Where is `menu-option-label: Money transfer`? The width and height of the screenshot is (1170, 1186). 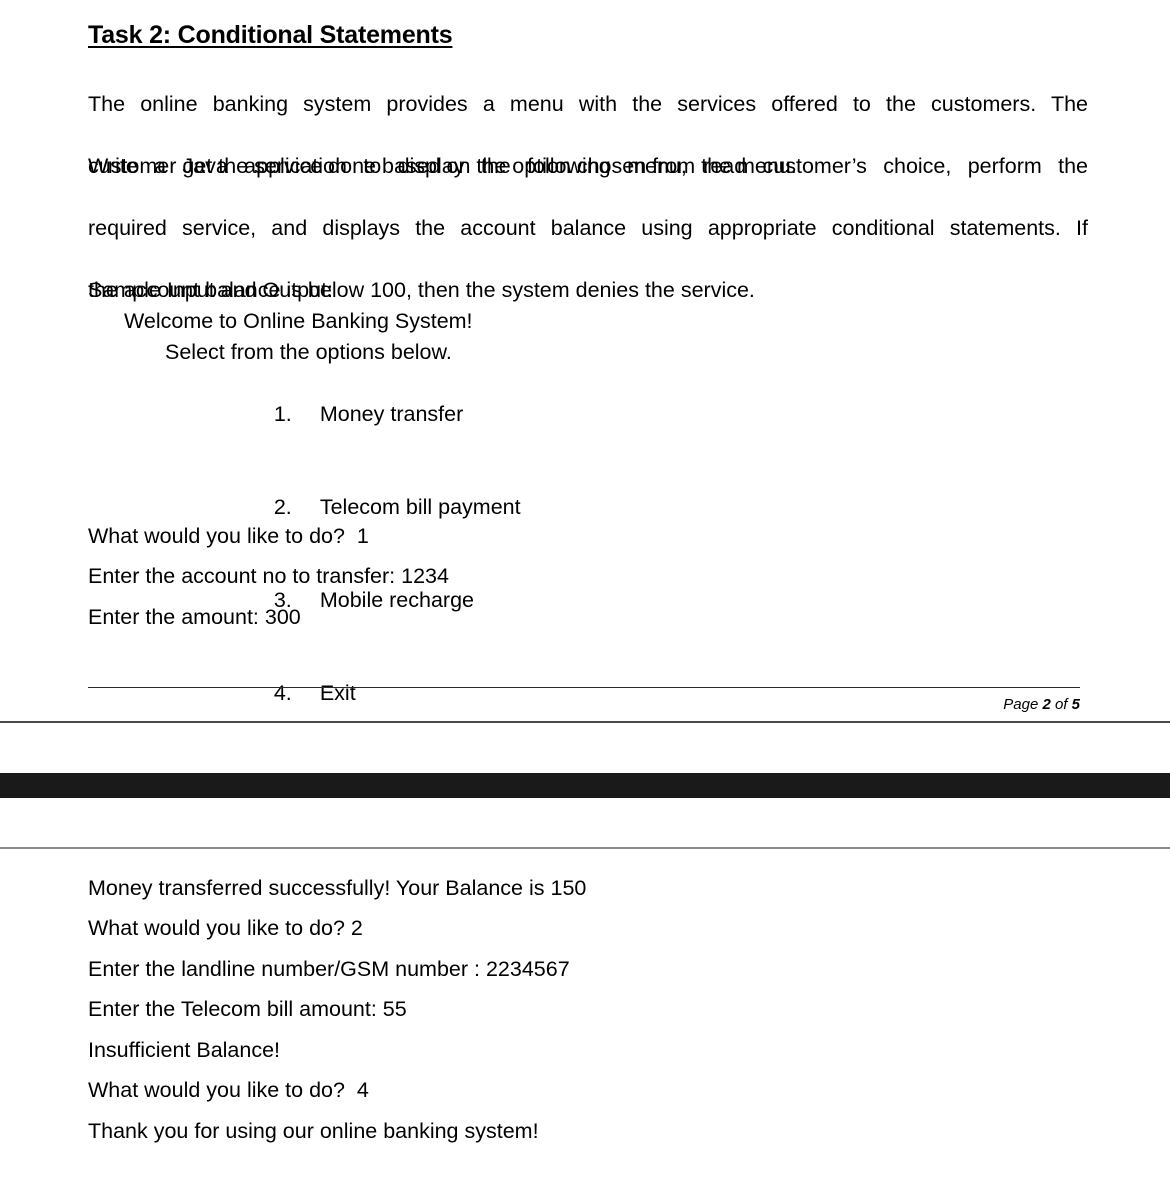
menu-option-label: Money transfer is located at coordinates (391, 414).